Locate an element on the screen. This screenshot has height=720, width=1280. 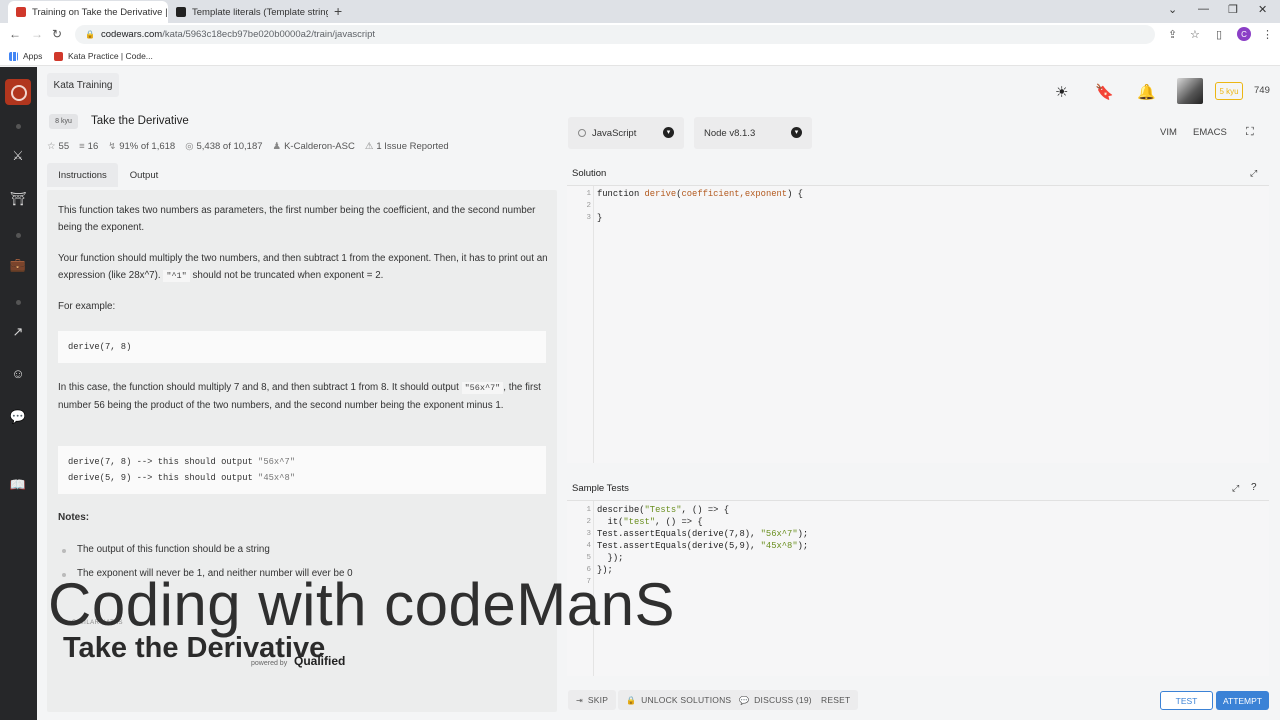
bookmark-icon: 🔖 is located at coordinates (1104, 92).